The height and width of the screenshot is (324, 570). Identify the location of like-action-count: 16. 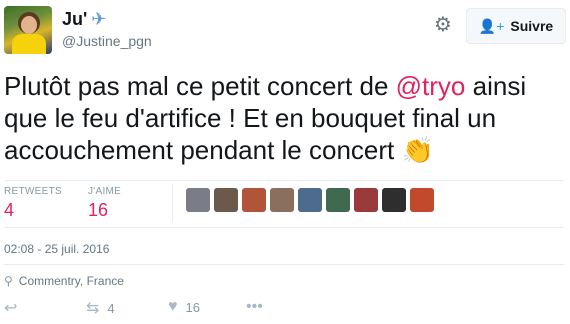
(192, 307).